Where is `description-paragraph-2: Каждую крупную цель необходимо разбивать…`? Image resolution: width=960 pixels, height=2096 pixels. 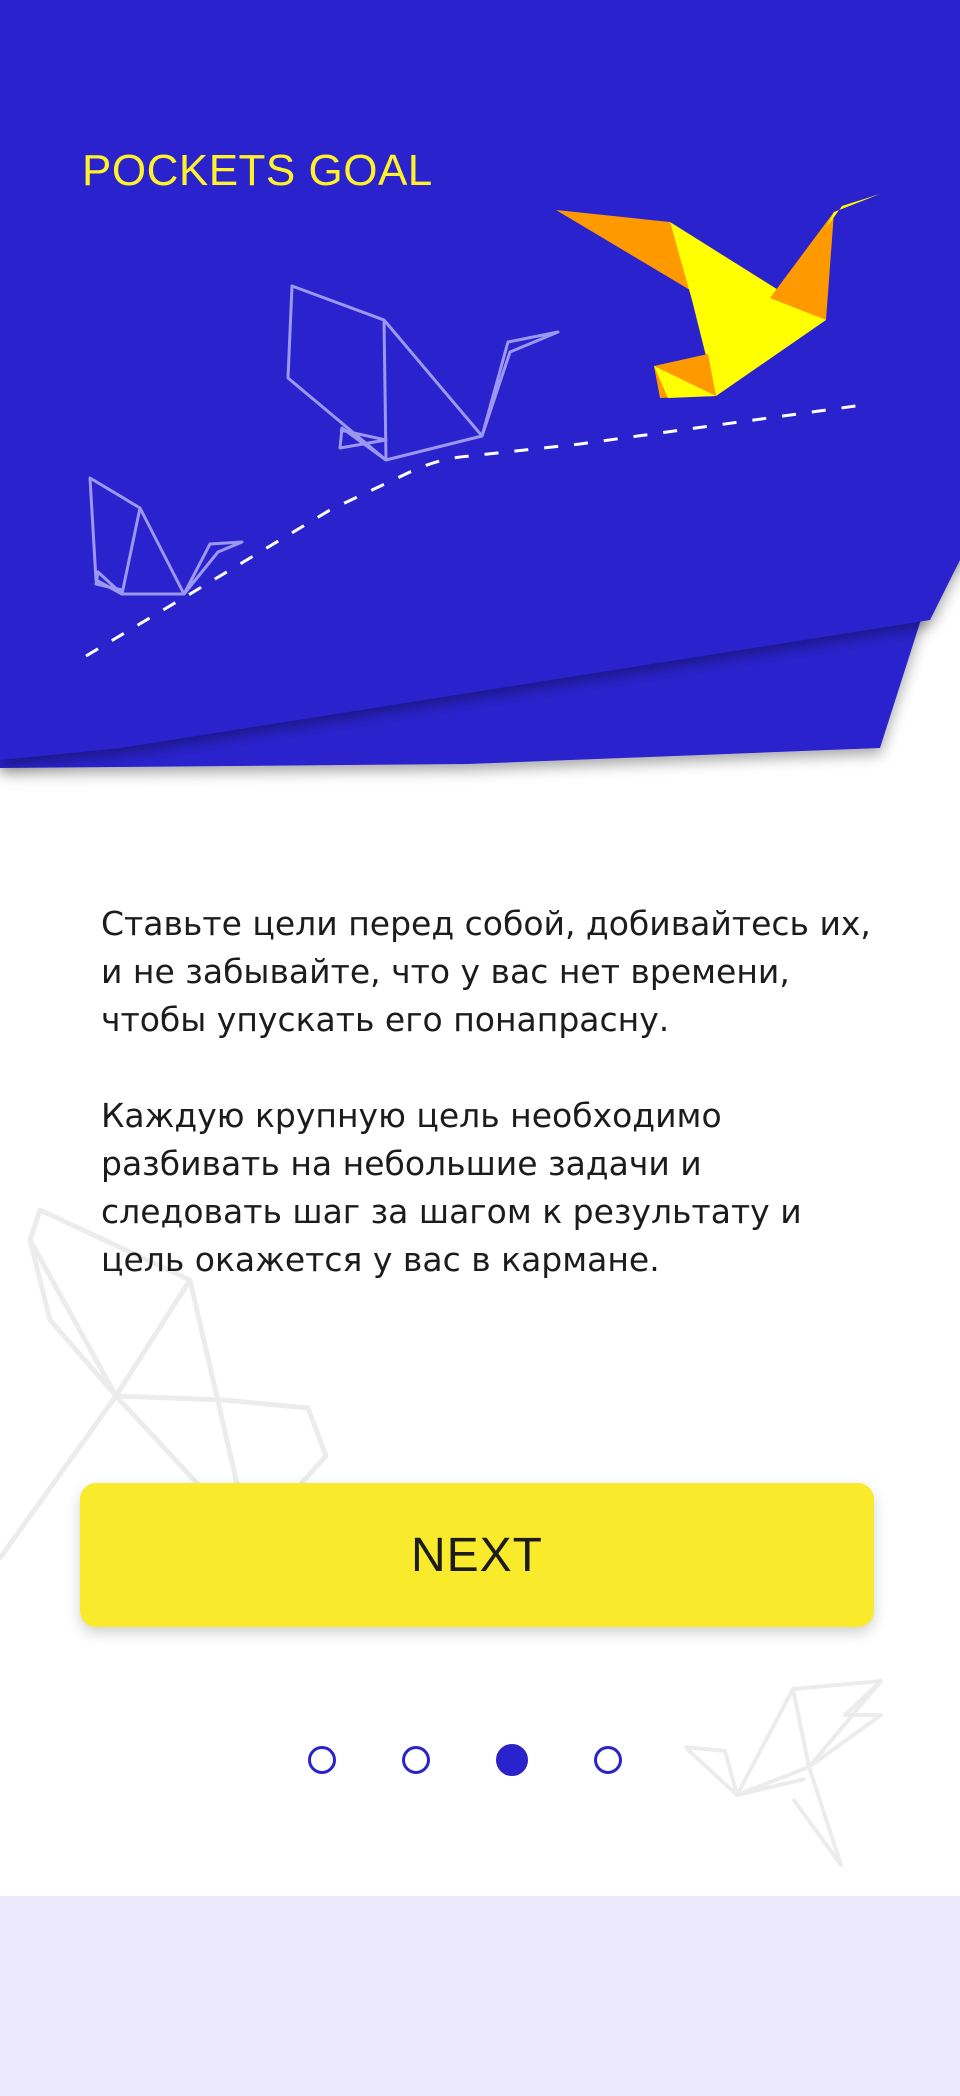 description-paragraph-2: Каждую крупную цель необходимо разбивать… is located at coordinates (451, 1187).